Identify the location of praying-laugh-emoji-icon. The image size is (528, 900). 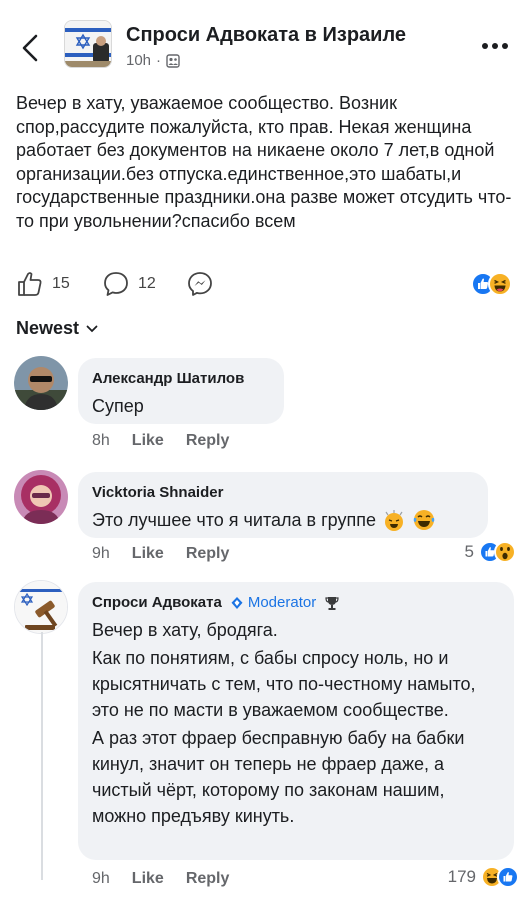
(393, 520).